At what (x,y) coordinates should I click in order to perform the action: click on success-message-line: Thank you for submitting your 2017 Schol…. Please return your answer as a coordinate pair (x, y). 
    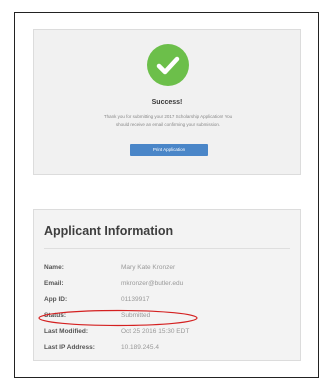
    Looking at the image, I should click on (168, 116).